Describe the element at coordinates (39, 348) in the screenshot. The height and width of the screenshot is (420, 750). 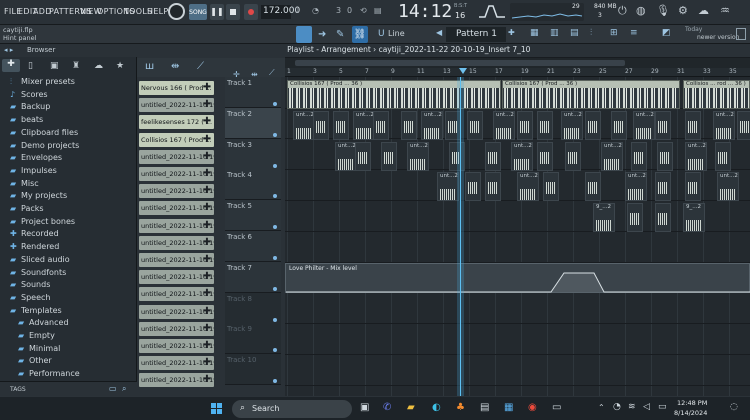
I see `browser-item: ▰ Minimal` at that location.